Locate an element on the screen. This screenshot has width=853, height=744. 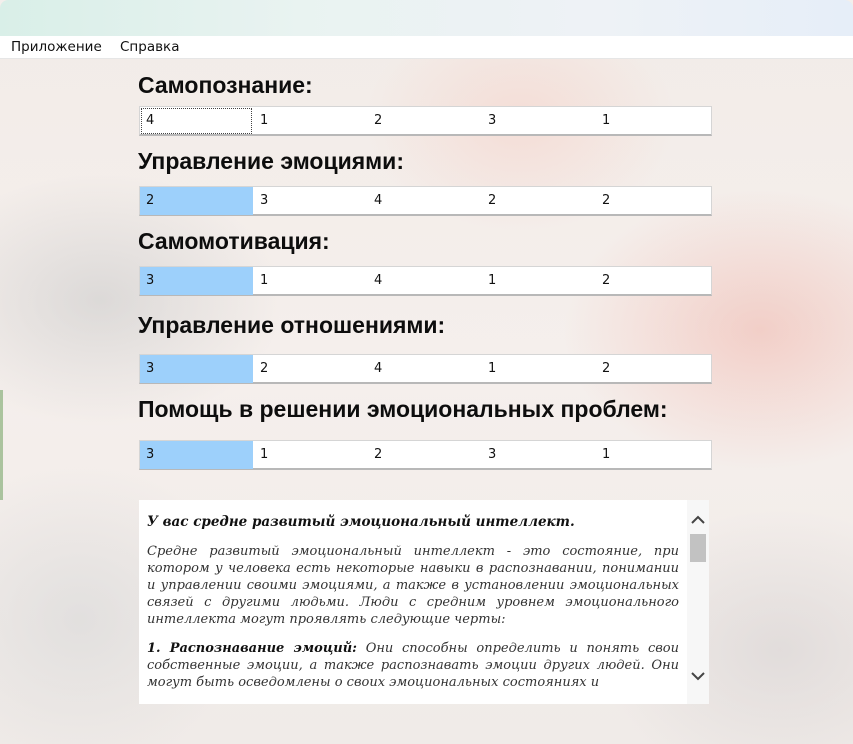
menu-bar: Приложение Справка is located at coordinates (426, 47).